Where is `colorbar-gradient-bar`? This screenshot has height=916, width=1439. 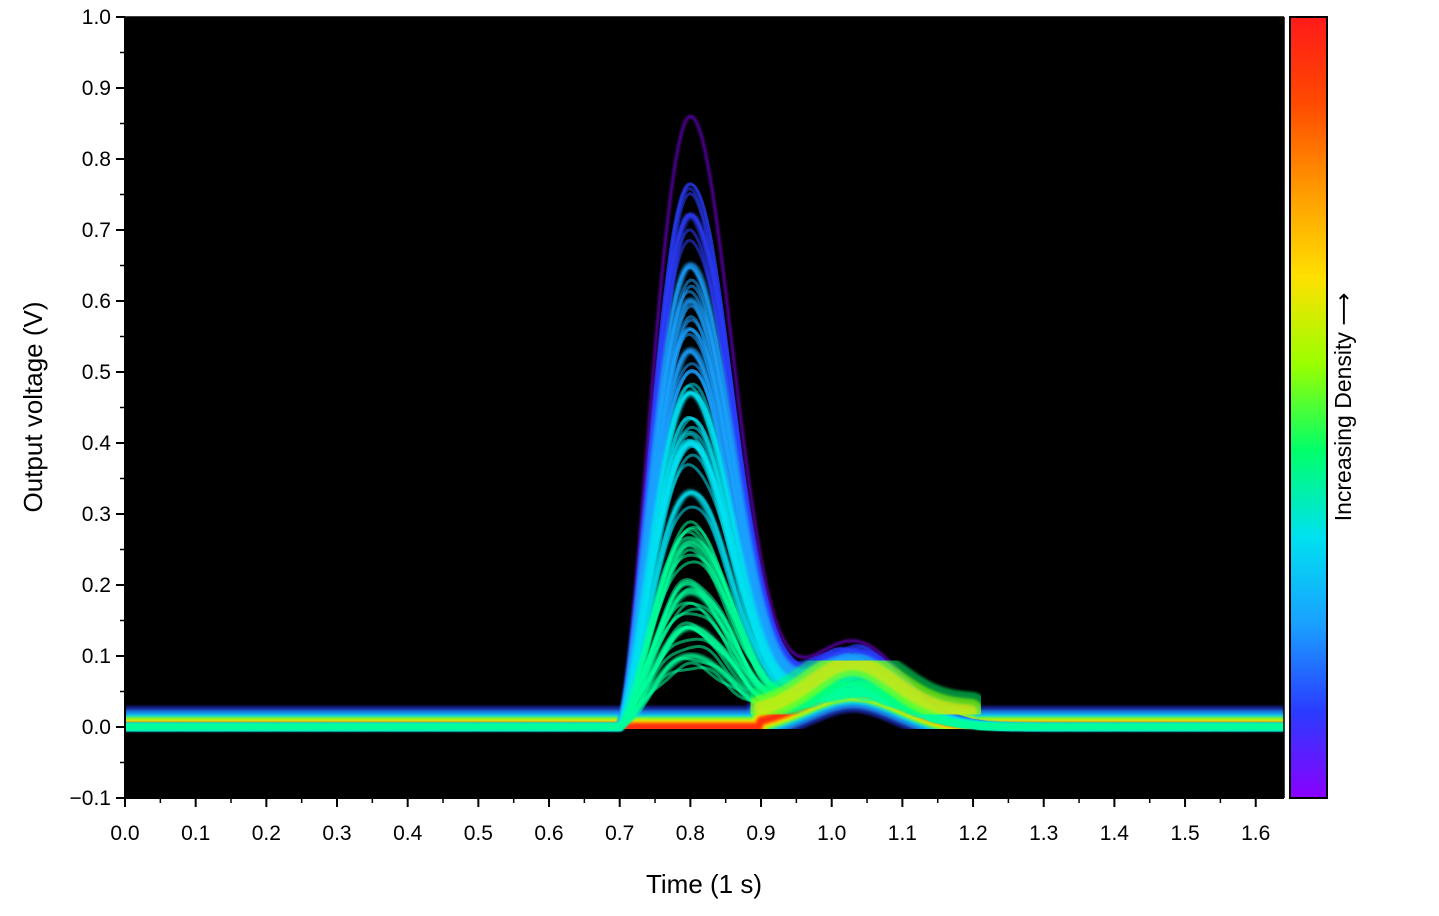 colorbar-gradient-bar is located at coordinates (1308, 407).